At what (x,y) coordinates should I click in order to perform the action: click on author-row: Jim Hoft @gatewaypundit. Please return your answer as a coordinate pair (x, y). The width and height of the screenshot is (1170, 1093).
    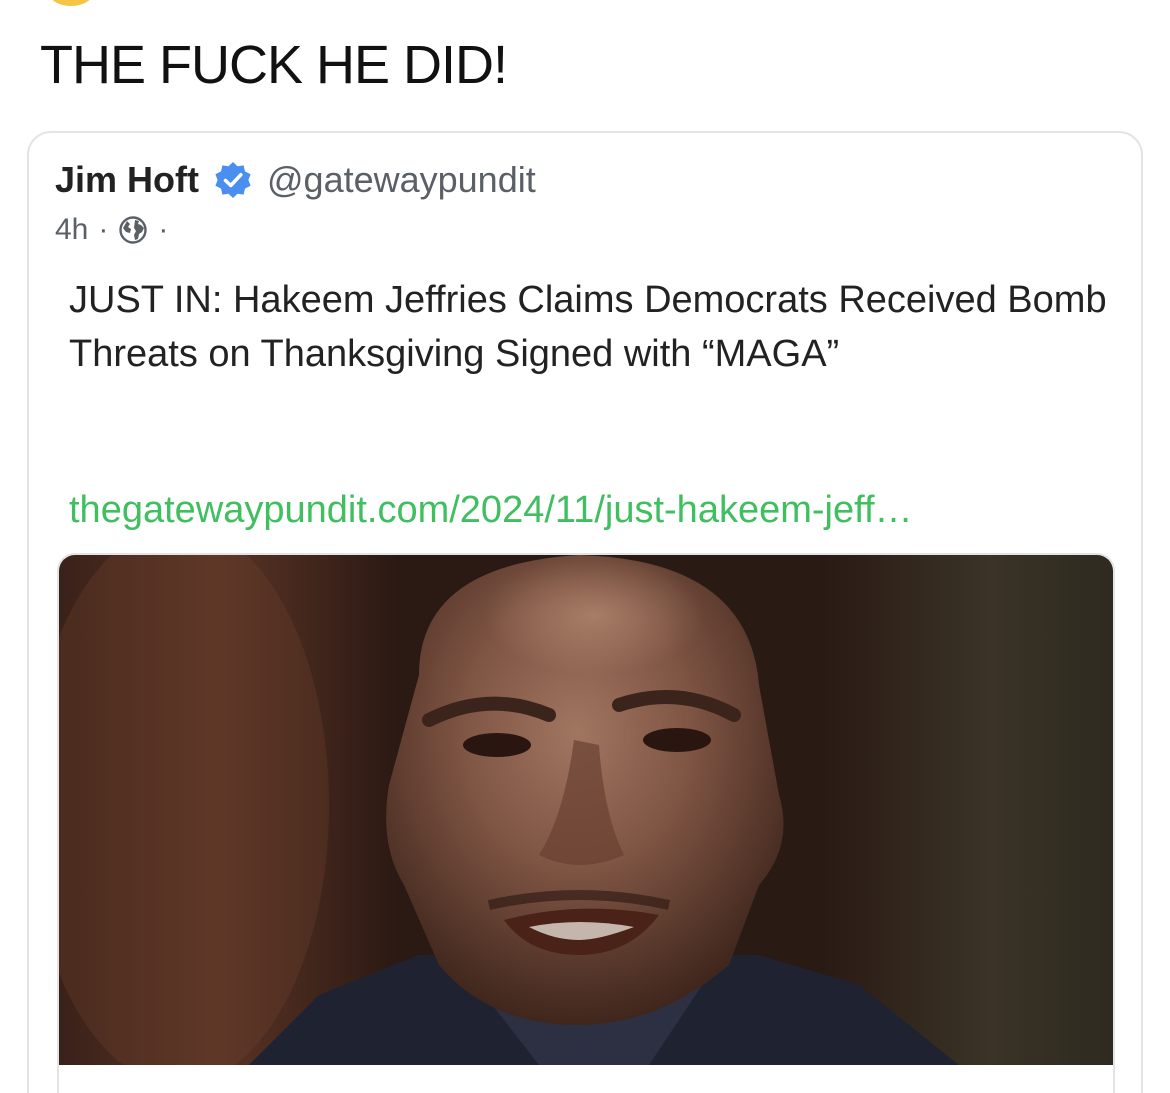
    Looking at the image, I should click on (295, 180).